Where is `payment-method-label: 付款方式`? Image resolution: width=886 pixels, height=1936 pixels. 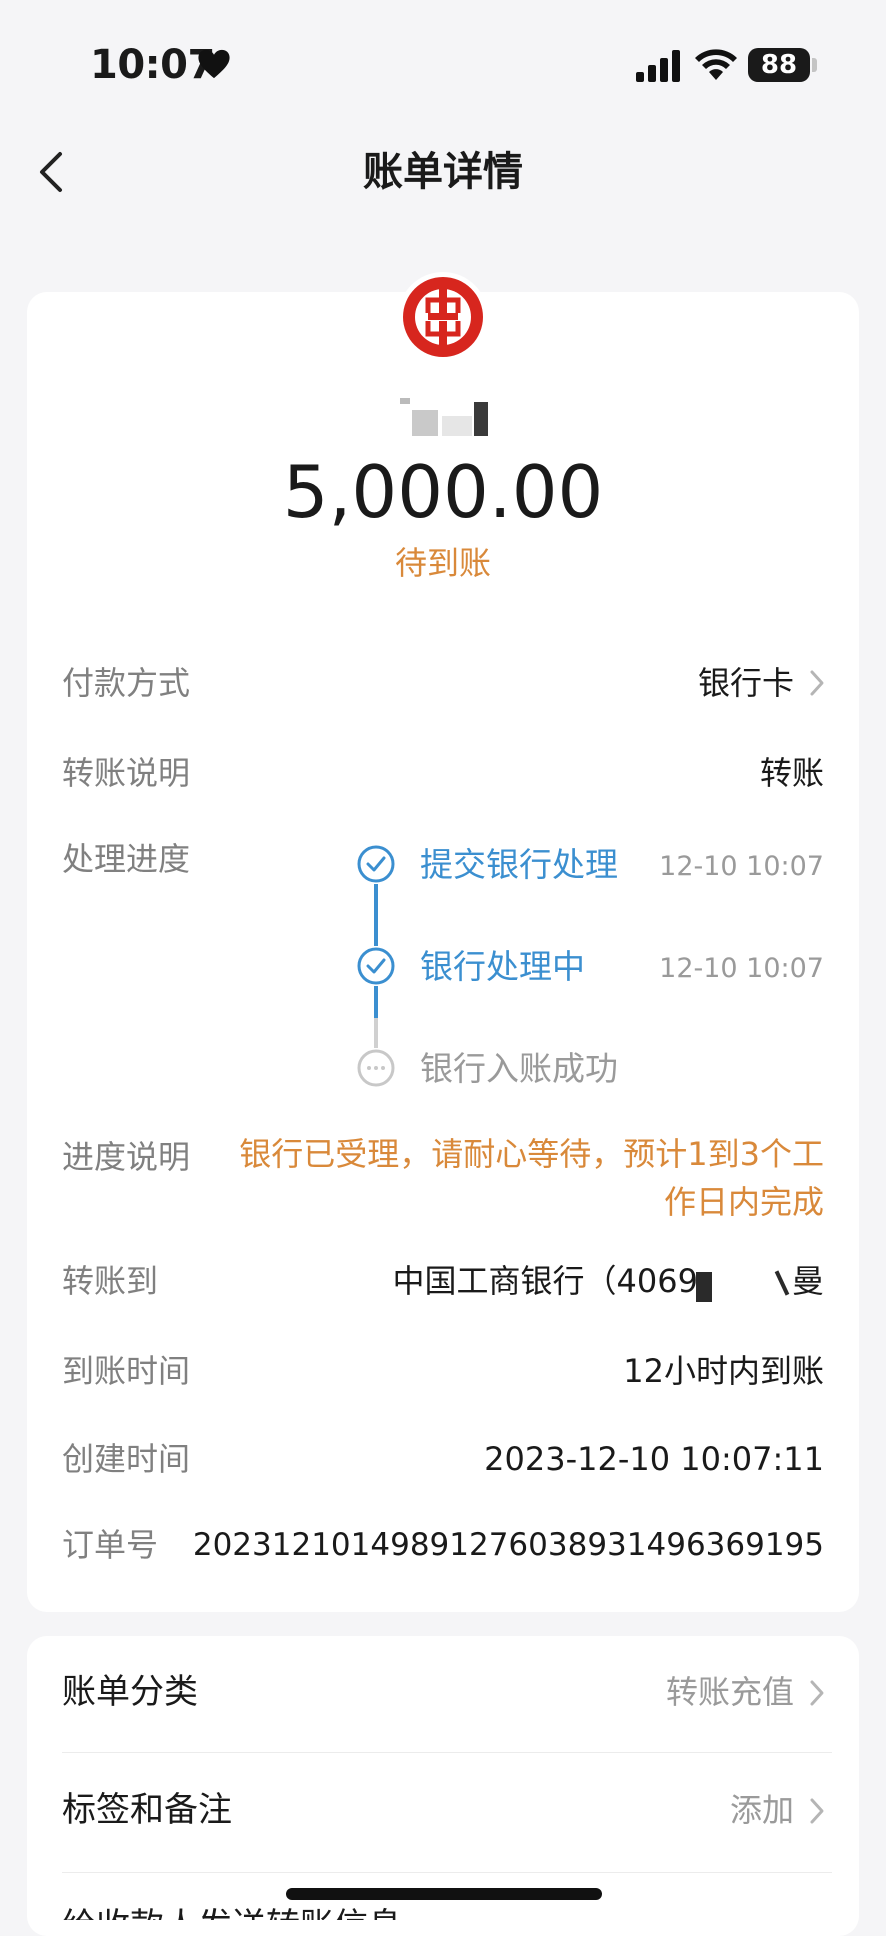
payment-method-label: 付款方式 is located at coordinates (126, 683).